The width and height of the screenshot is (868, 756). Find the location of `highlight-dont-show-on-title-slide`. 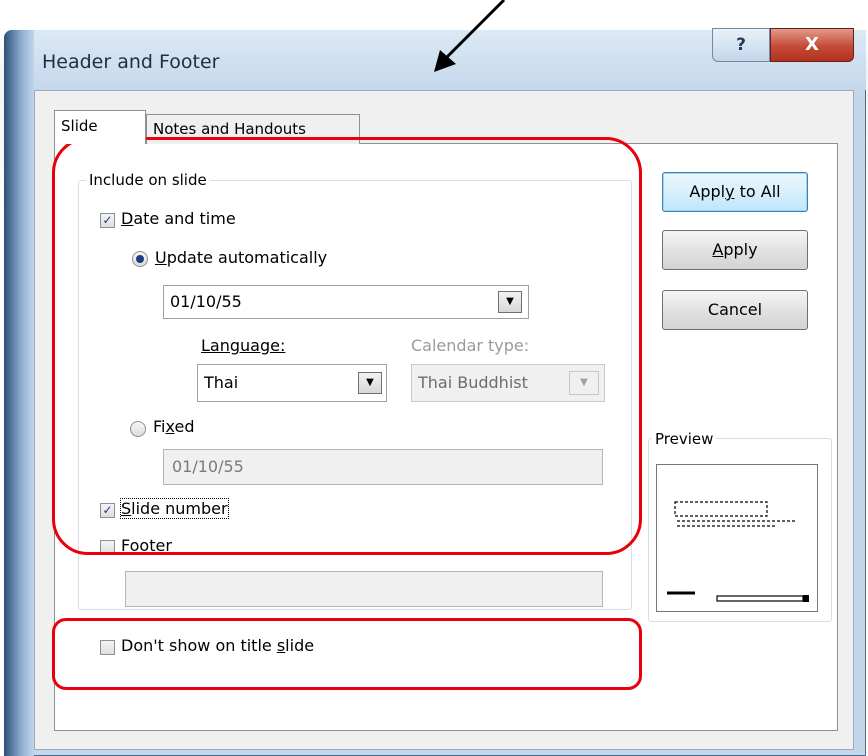

highlight-dont-show-on-title-slide is located at coordinates (347, 654).